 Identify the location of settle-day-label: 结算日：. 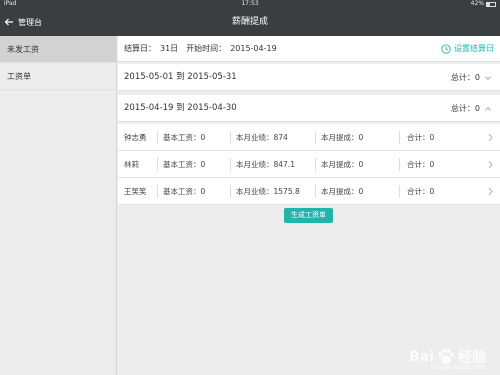
(140, 48).